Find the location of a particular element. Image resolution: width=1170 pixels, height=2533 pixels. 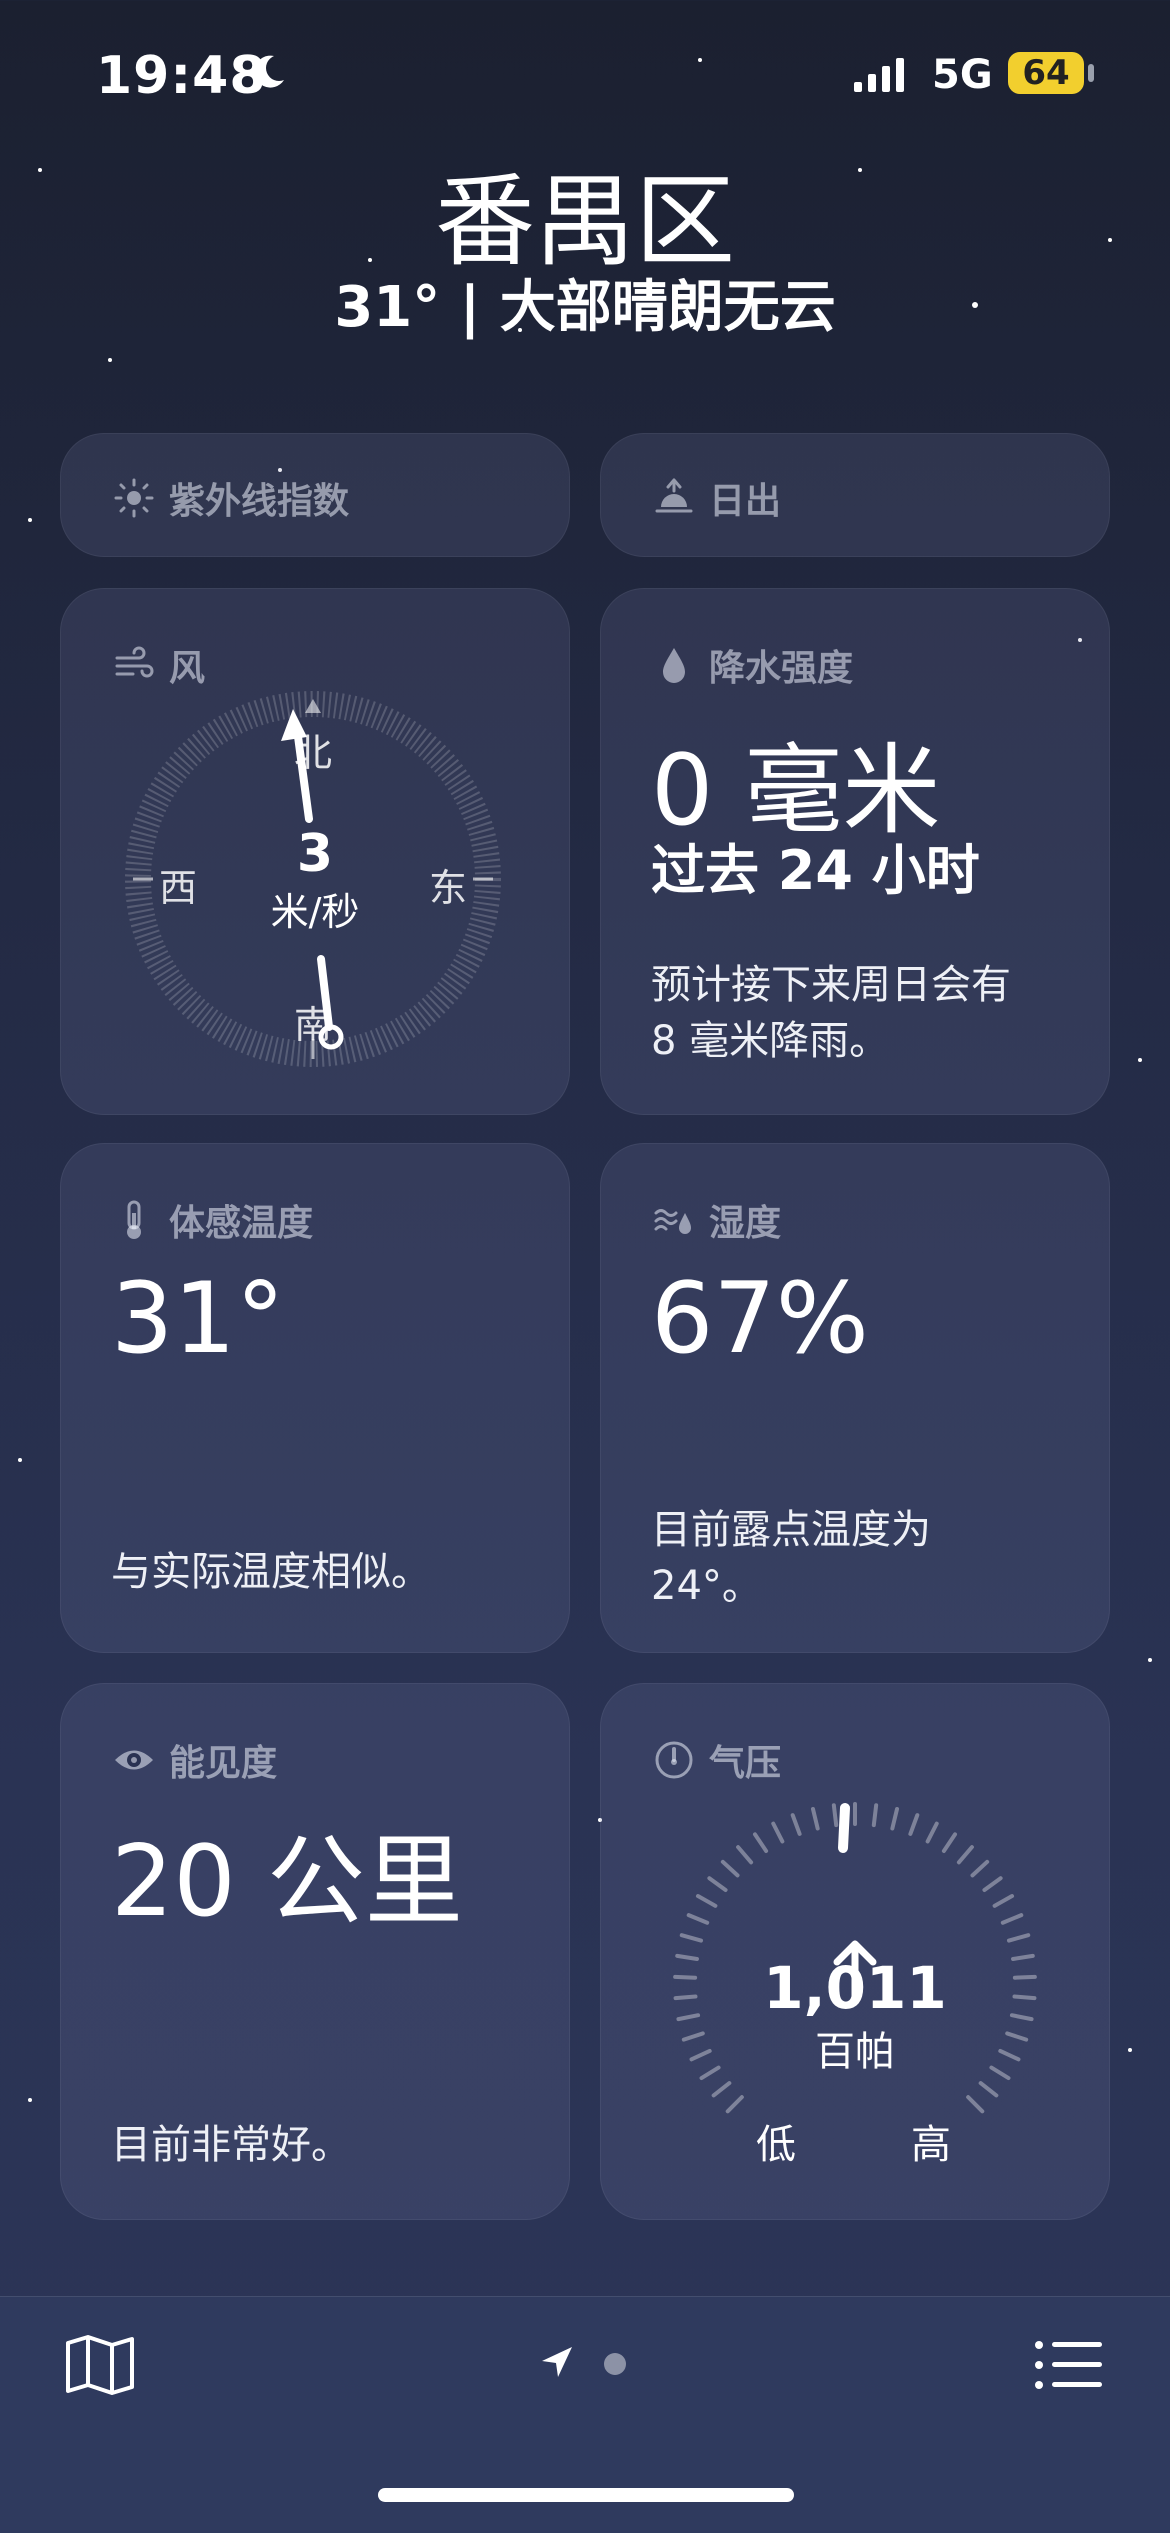

pressure-high-label: 高 is located at coordinates (931, 2145).